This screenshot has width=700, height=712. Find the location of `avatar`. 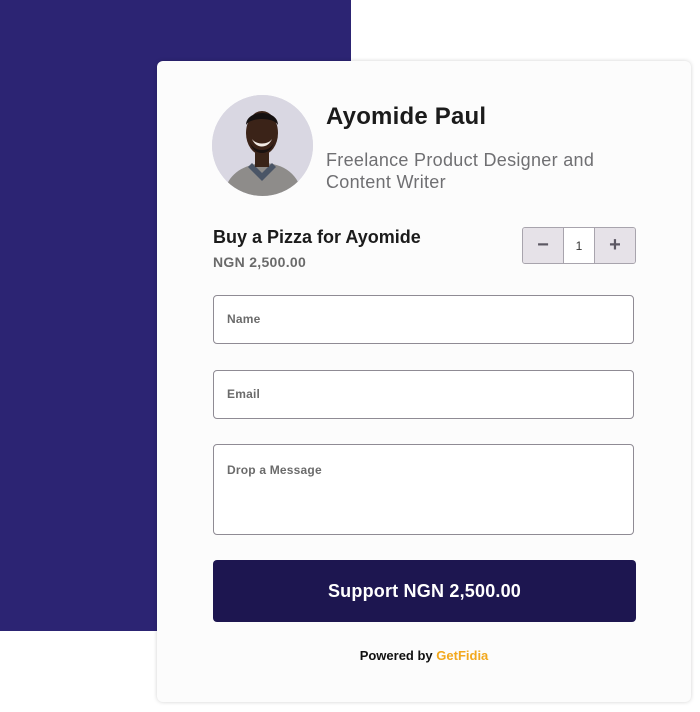

avatar is located at coordinates (262, 145).